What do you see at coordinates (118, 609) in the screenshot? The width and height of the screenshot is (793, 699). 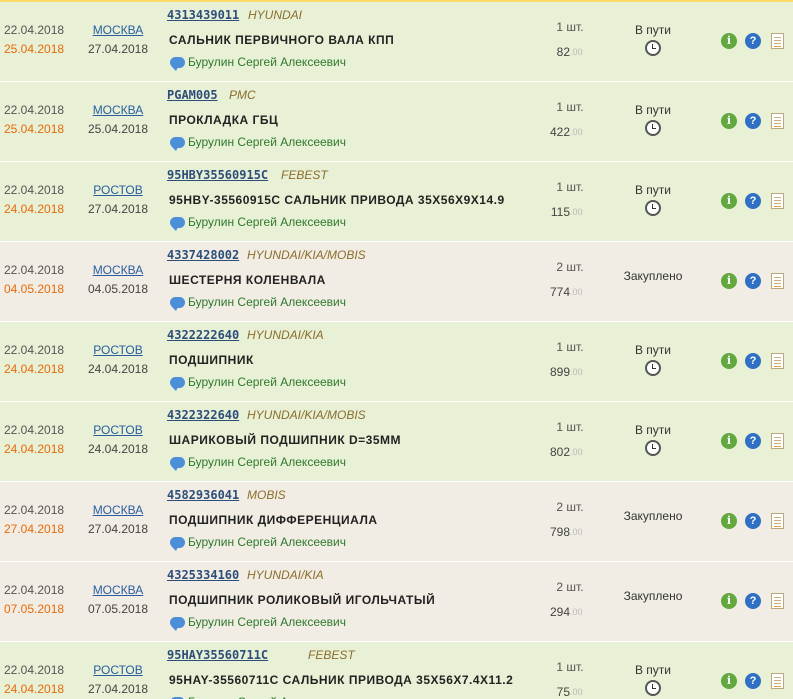 I see `delivery-date: 07.05.2018` at bounding box center [118, 609].